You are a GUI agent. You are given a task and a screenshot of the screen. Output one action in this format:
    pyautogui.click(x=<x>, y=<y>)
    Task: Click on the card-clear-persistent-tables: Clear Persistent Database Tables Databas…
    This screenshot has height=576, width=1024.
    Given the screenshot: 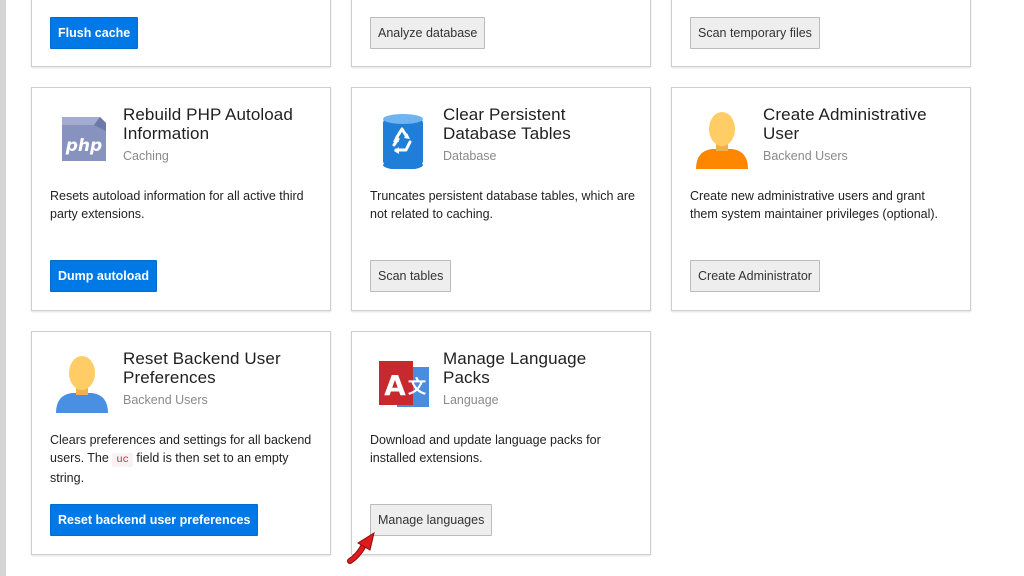 What is the action you would take?
    pyautogui.click(x=501, y=199)
    